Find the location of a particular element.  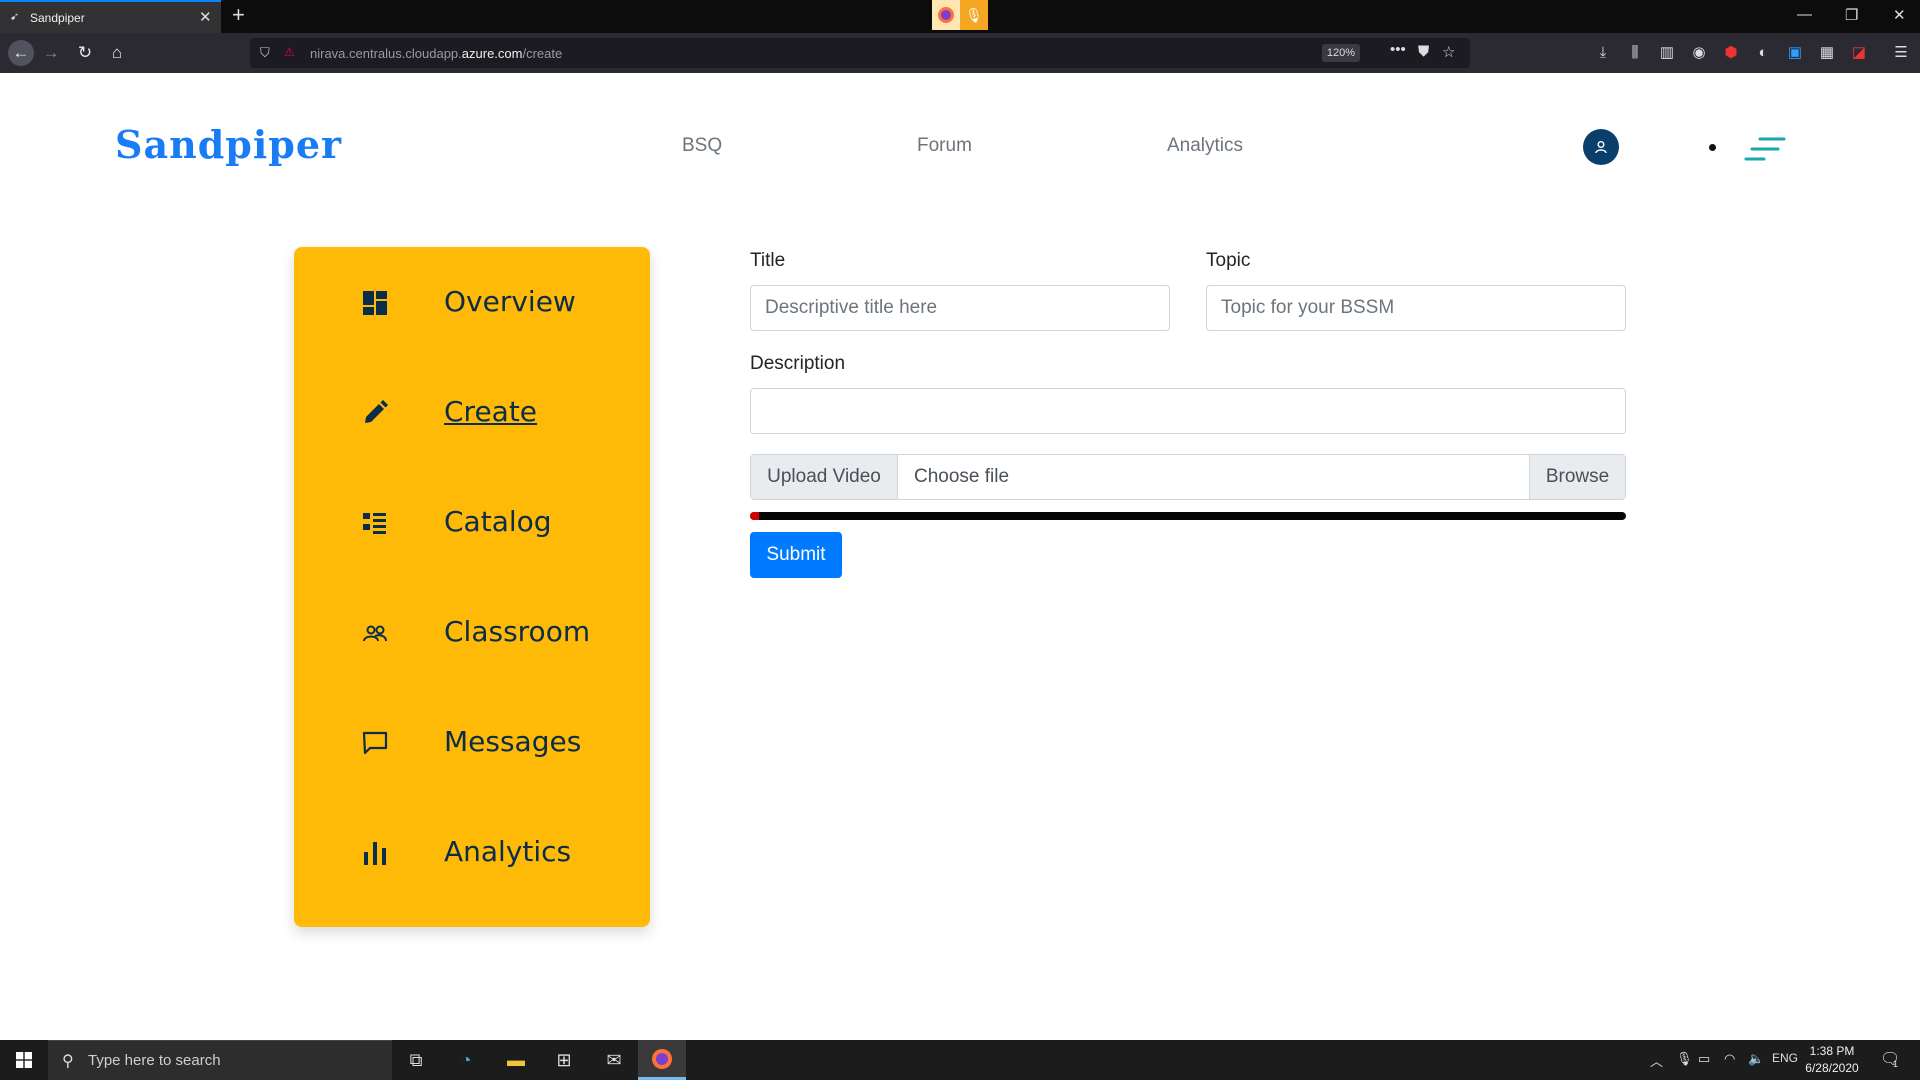

sidebar-toggle-icon: ▥ is located at coordinates (1667, 53).